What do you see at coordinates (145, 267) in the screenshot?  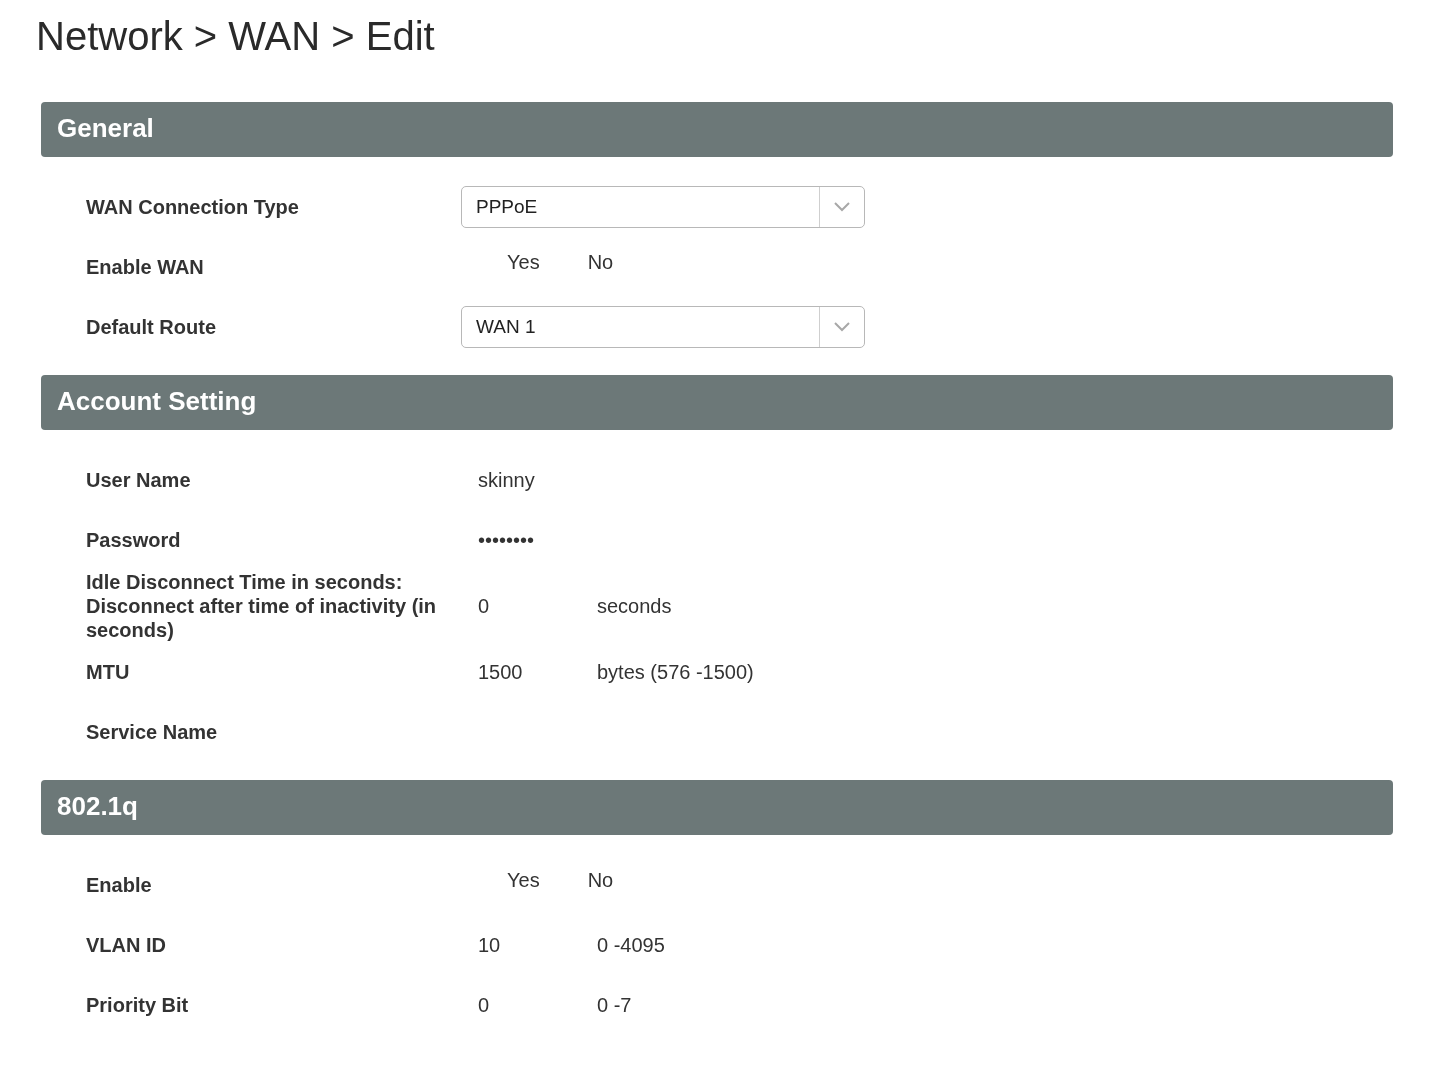 I see `field-label: Enable WAN` at bounding box center [145, 267].